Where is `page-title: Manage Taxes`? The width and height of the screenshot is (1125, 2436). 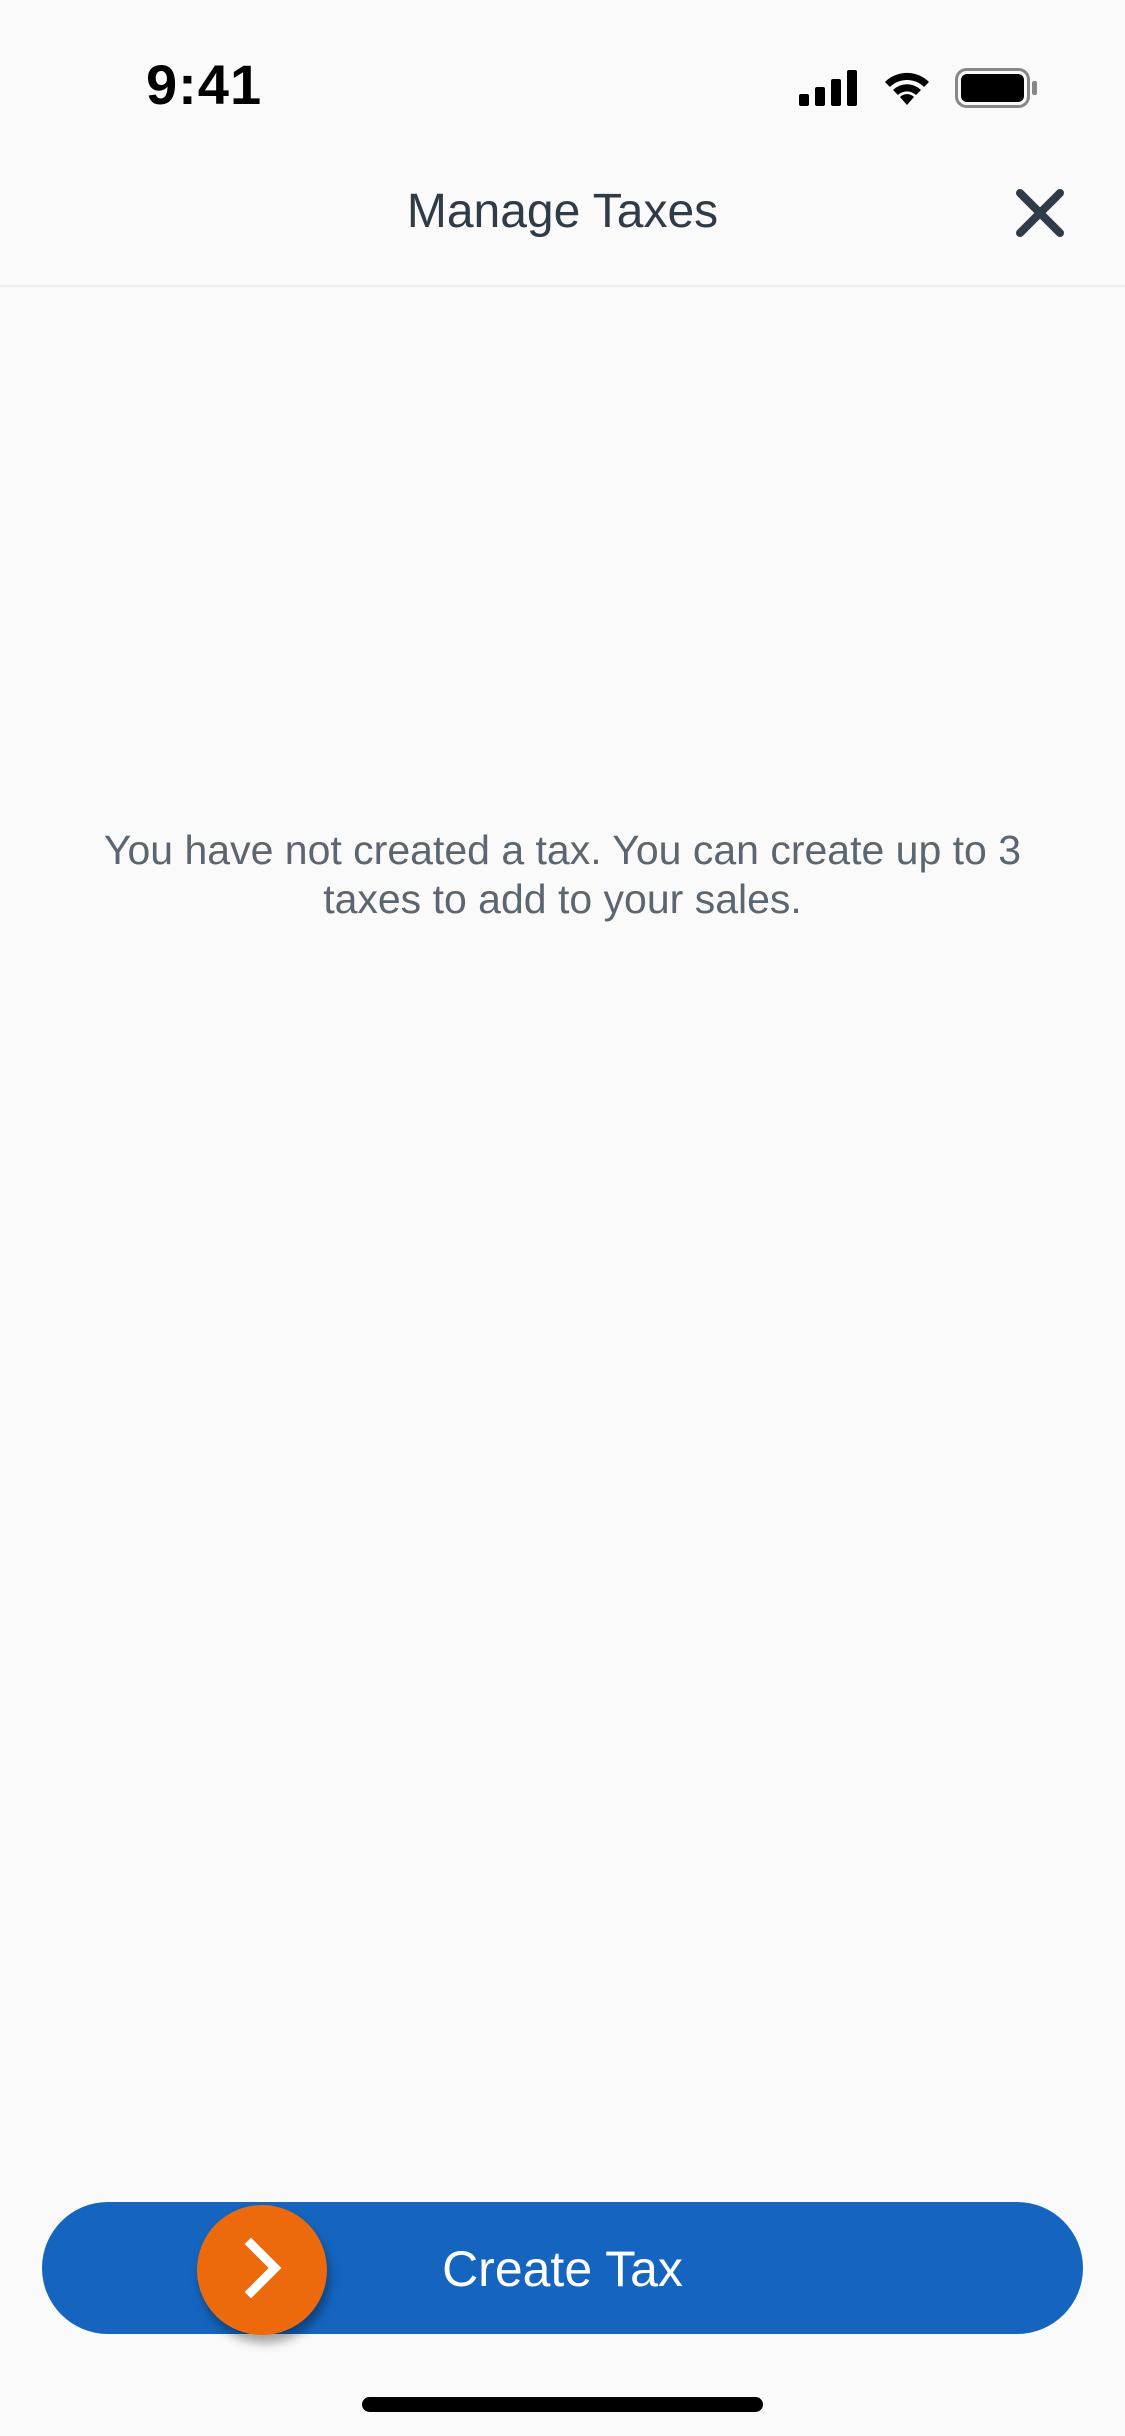
page-title: Manage Taxes is located at coordinates (562, 211).